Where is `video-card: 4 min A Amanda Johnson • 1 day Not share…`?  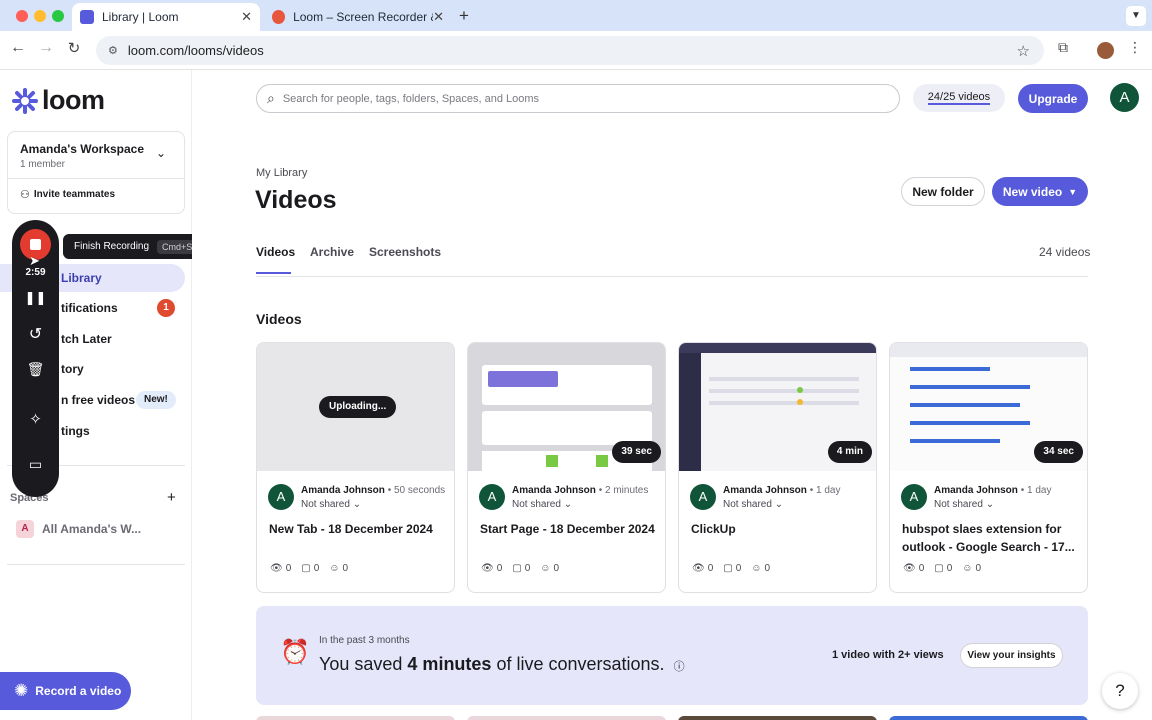 video-card: 4 min A Amanda Johnson • 1 day Not share… is located at coordinates (777, 467).